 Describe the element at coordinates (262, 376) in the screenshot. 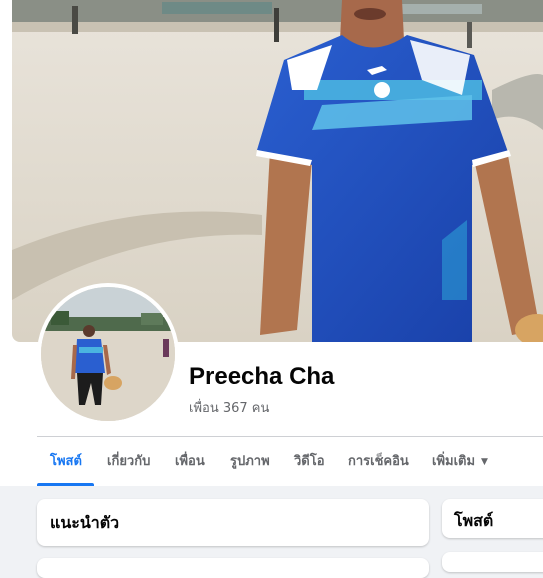

I see `profile-name: Preecha Cha` at that location.